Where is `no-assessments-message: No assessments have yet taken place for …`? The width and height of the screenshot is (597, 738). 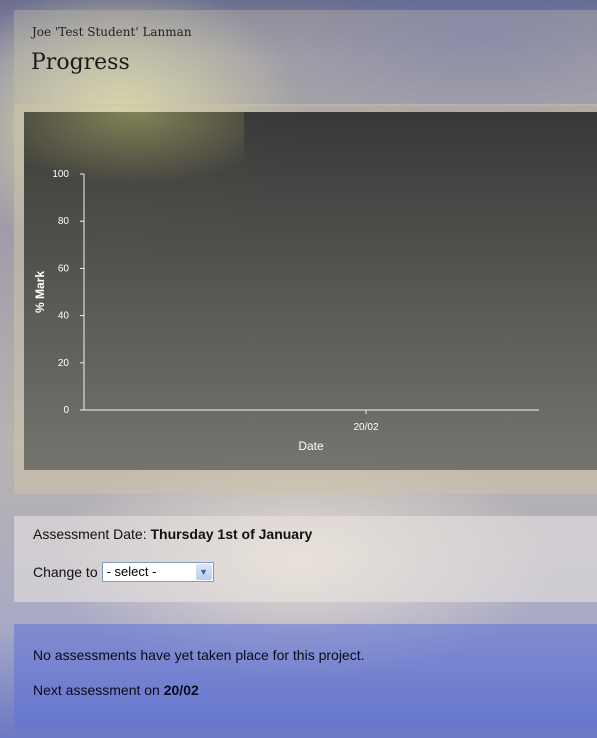
no-assessments-message: No assessments have yet taken place for … is located at coordinates (199, 655).